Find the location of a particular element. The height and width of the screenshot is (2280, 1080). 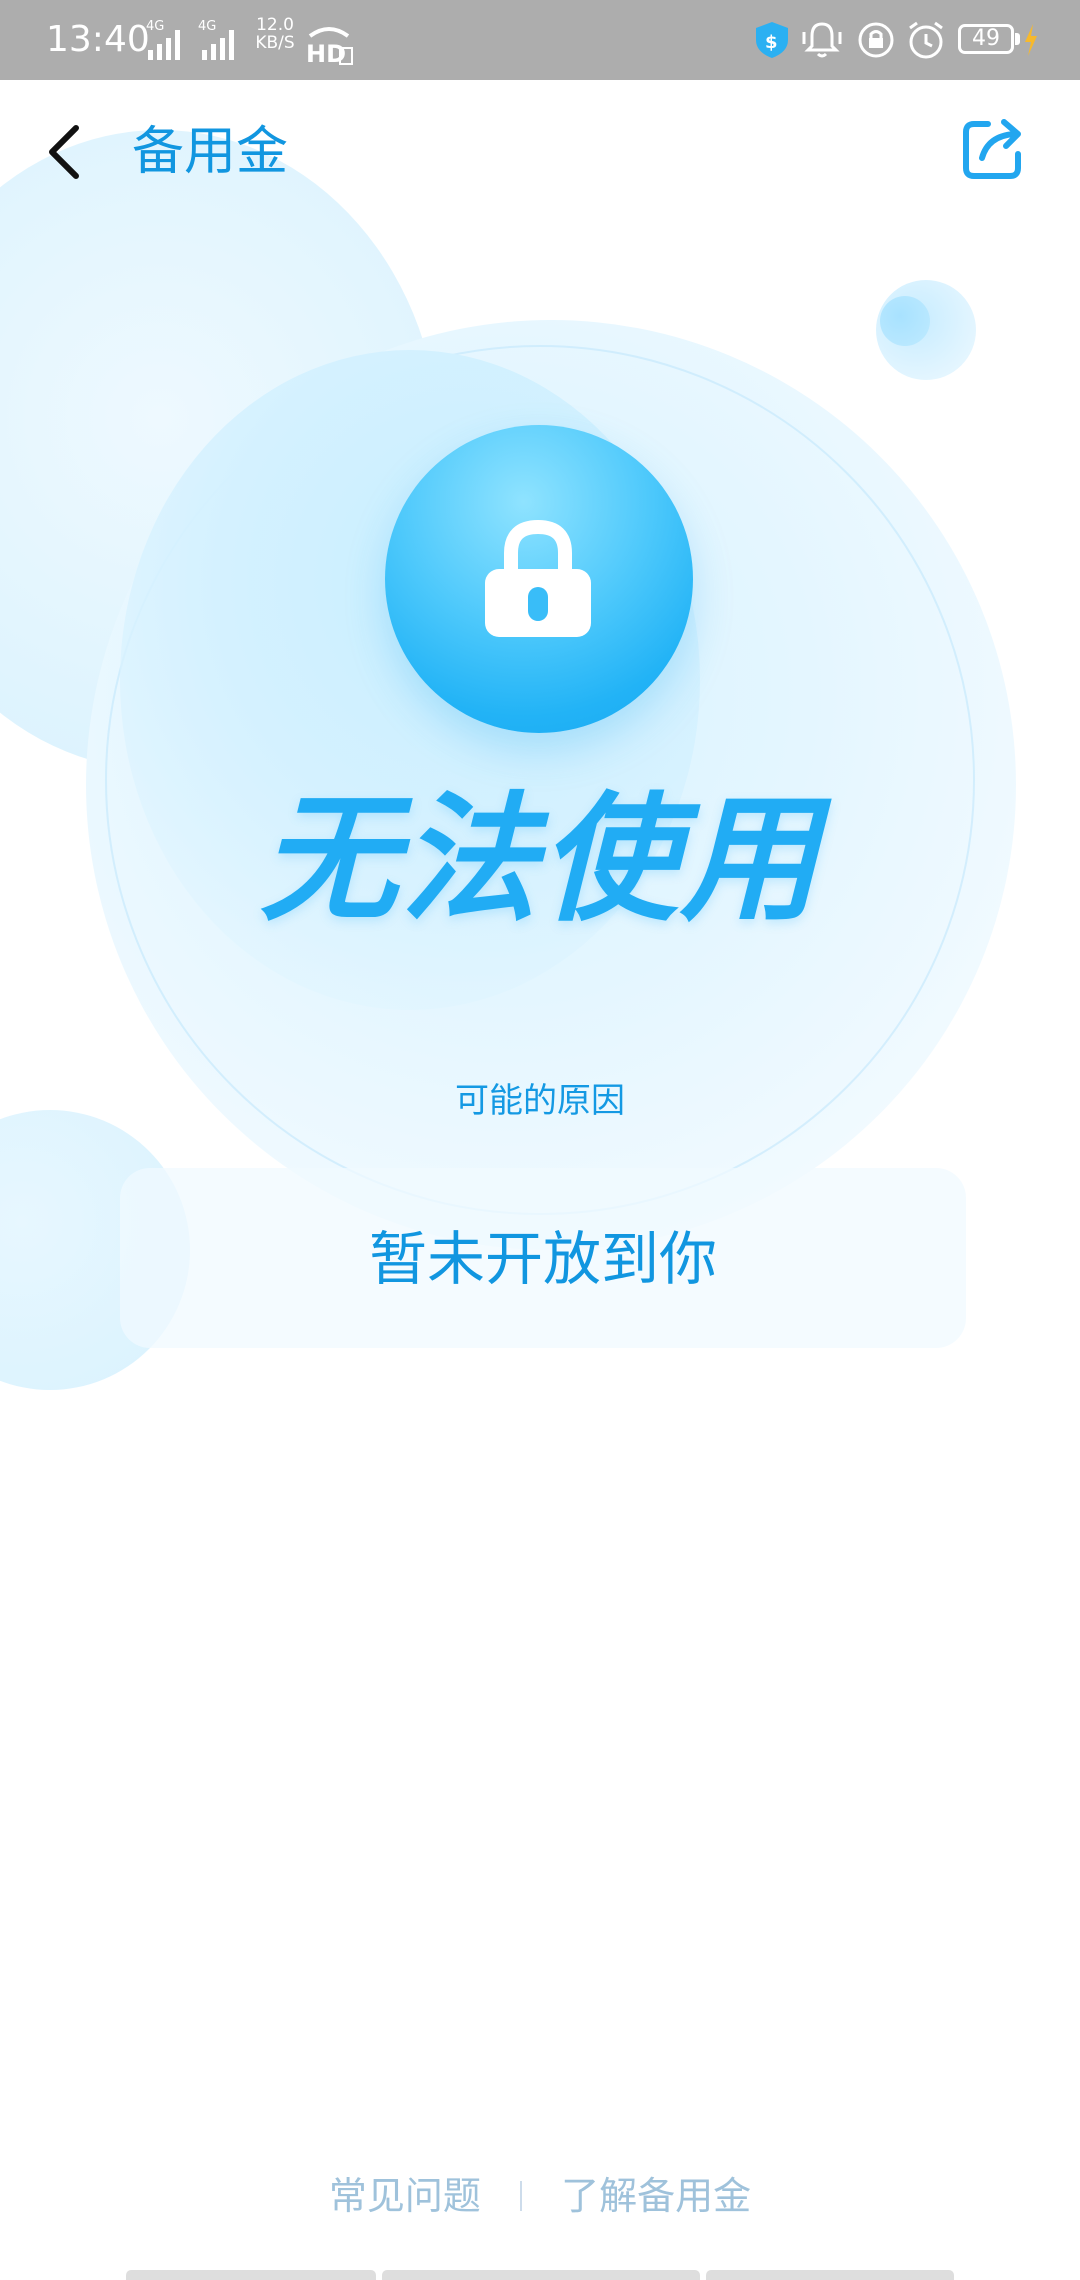

reason-text: 暂未开放到你 is located at coordinates (542, 1259).